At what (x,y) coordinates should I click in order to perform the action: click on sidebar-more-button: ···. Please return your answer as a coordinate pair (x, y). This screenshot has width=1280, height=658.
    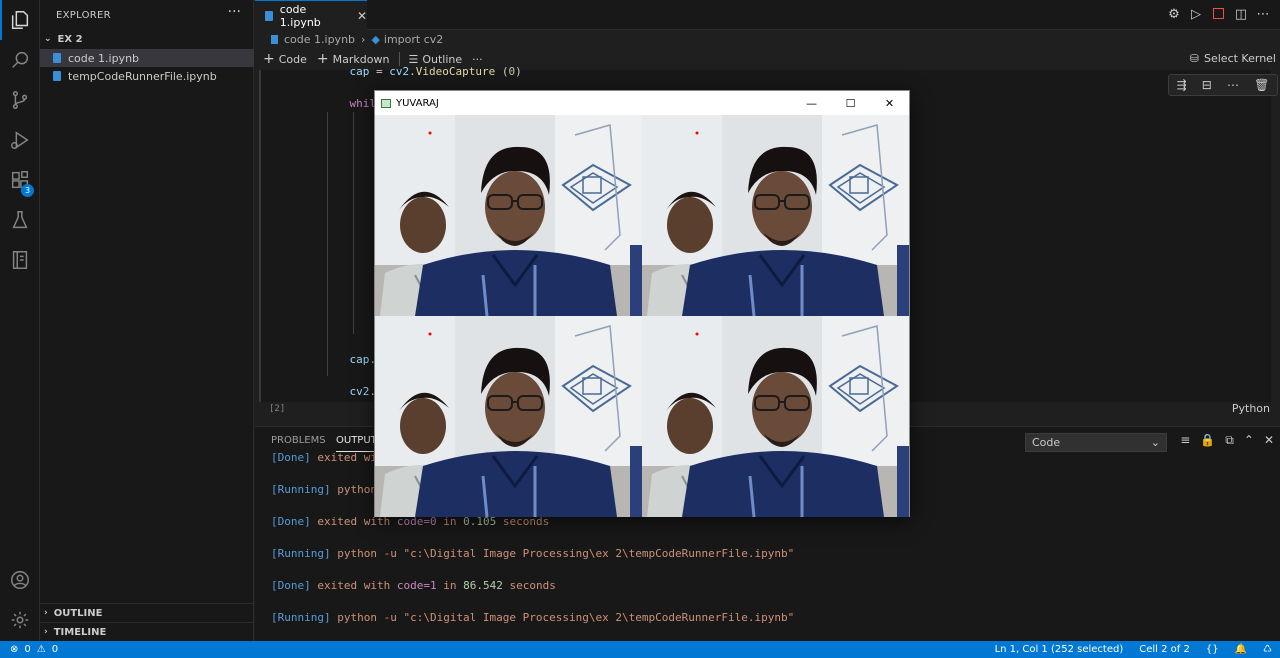
    Looking at the image, I should click on (234, 12).